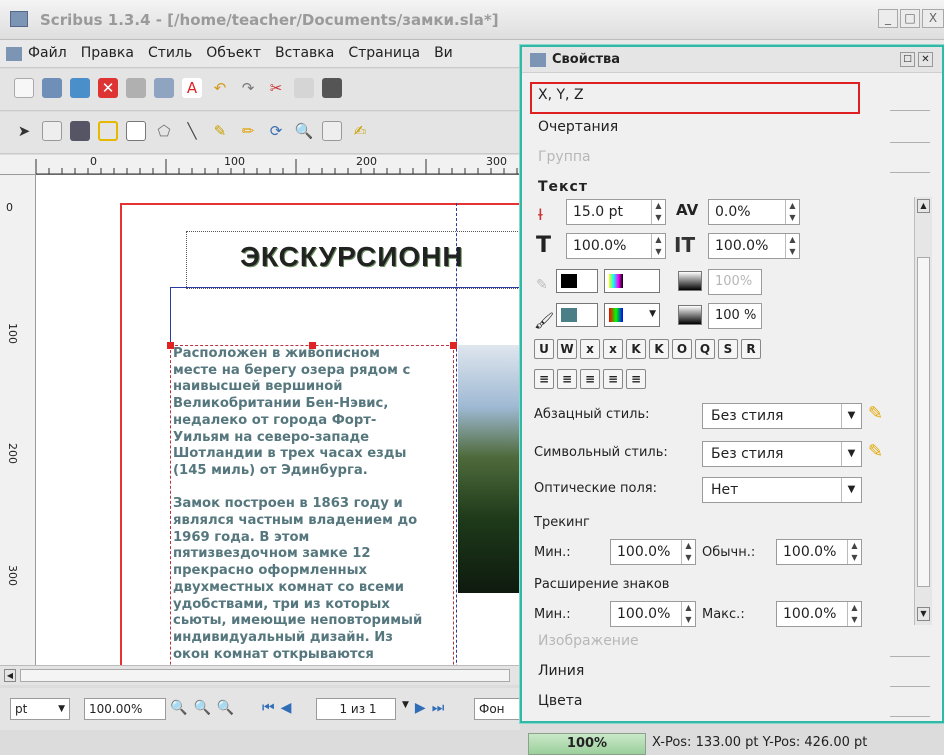 This screenshot has width=944, height=755. I want to click on cut-icon: ✂, so click(276, 88).